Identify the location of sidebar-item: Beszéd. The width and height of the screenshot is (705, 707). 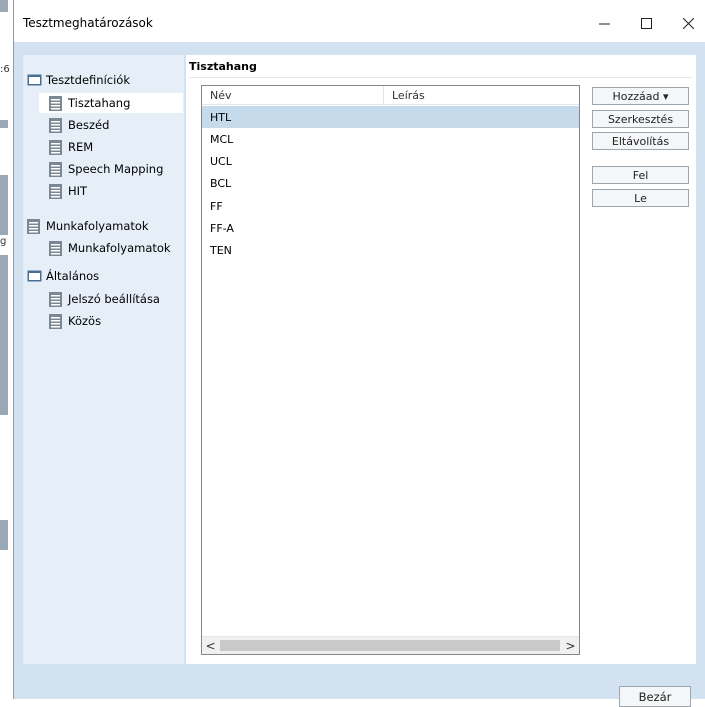
(116, 125).